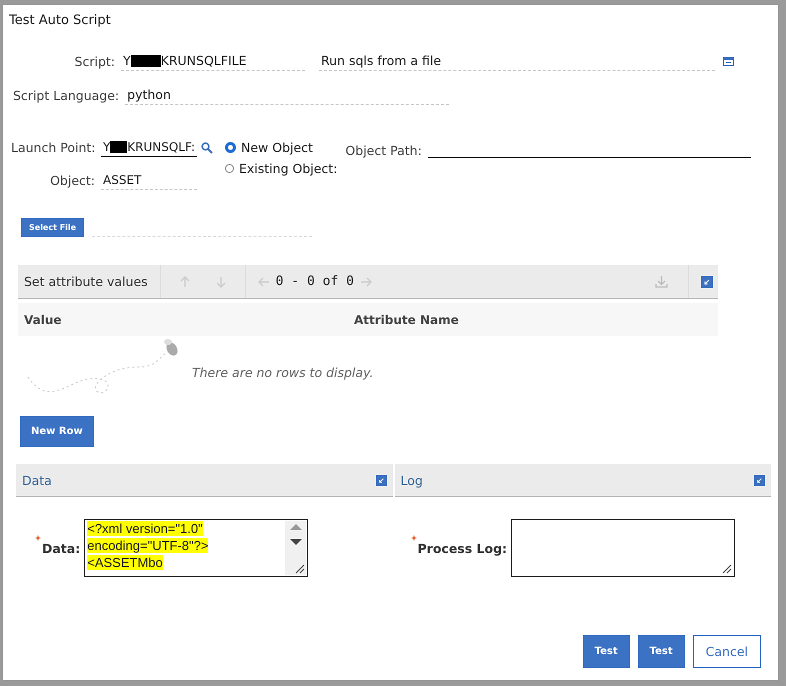 The image size is (786, 686). Describe the element at coordinates (72, 180) in the screenshot. I see `field-label: Object:` at that location.